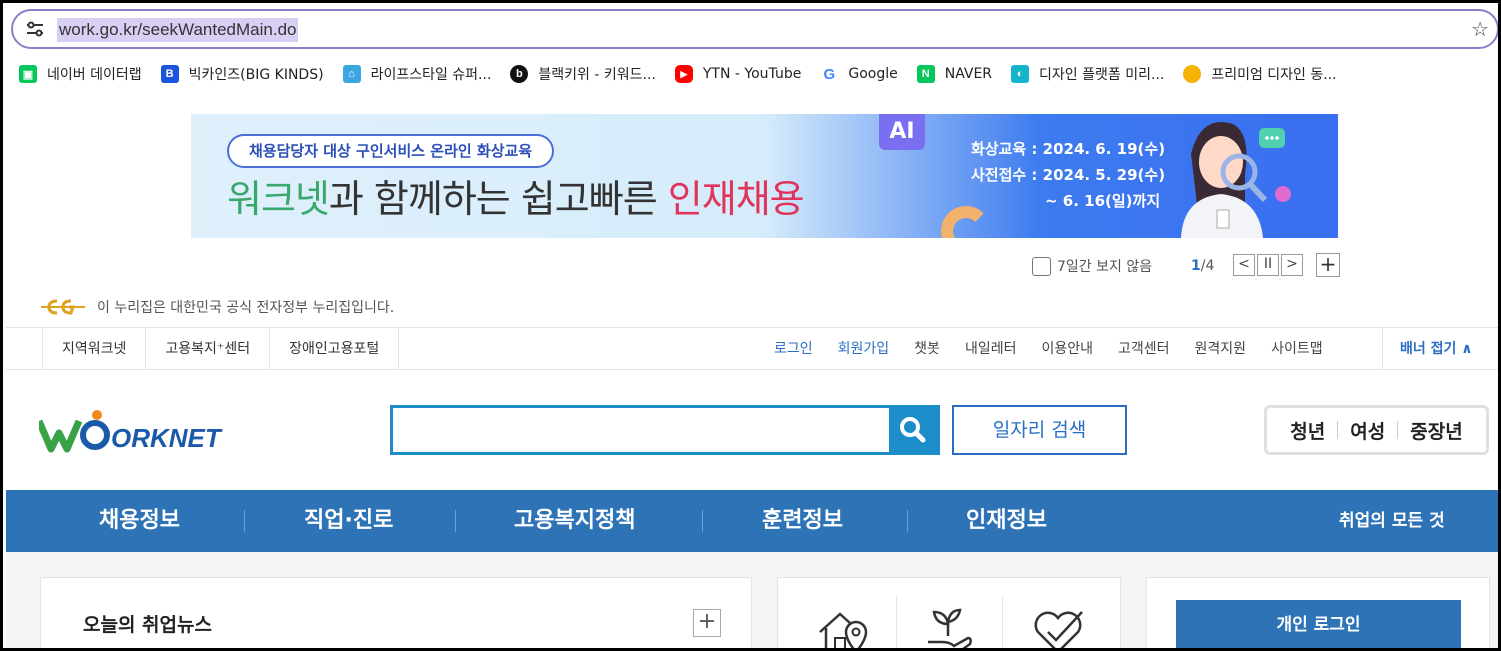  What do you see at coordinates (793, 349) in the screenshot?
I see `member-link: 로그인` at bounding box center [793, 349].